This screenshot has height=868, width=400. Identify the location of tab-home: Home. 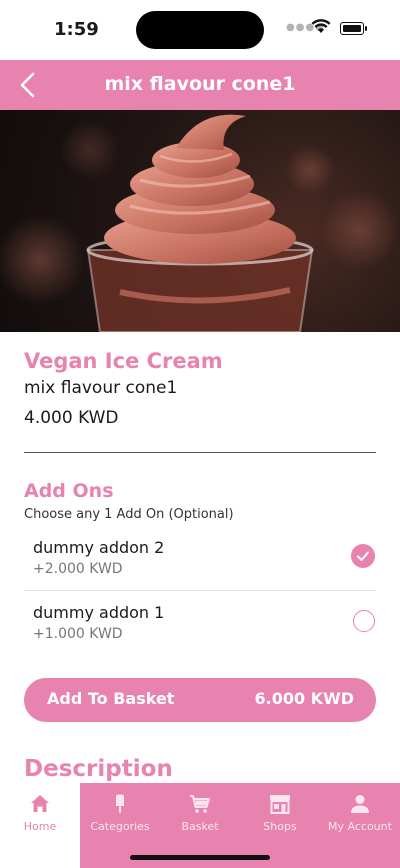
(40, 825).